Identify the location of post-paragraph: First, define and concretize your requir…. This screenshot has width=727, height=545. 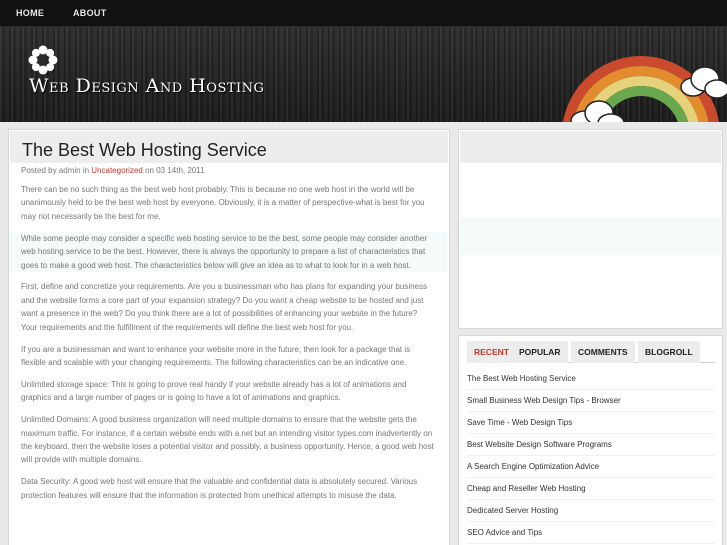
(224, 307).